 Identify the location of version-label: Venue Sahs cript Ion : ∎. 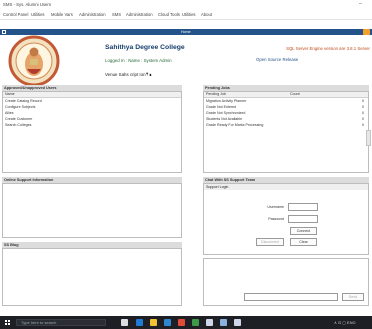
(128, 74).